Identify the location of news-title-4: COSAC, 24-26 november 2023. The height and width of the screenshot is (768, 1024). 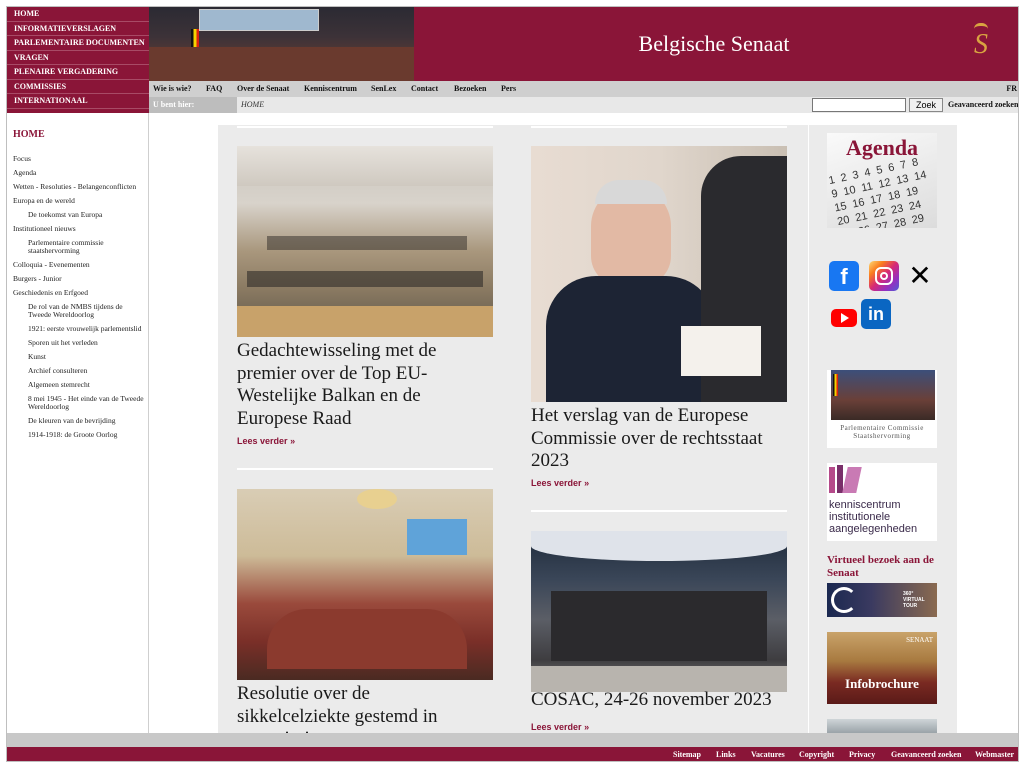
(659, 700).